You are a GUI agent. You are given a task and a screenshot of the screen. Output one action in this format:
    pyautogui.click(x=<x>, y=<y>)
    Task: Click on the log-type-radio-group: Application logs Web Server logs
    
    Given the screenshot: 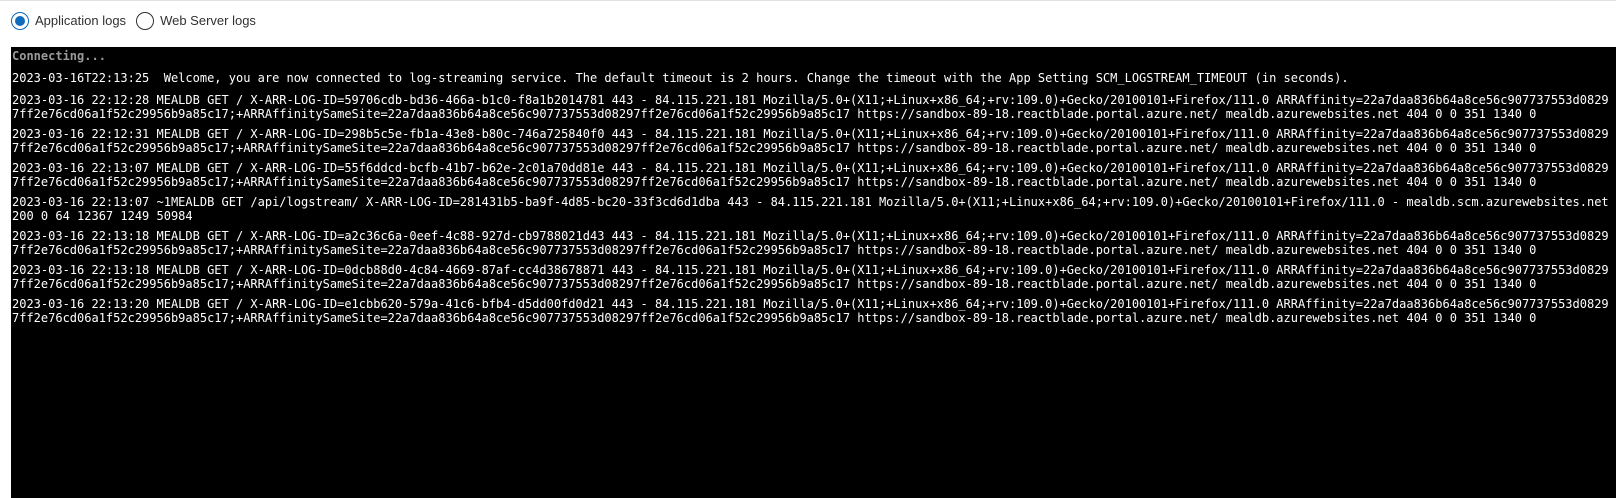 What is the action you would take?
    pyautogui.click(x=138, y=21)
    